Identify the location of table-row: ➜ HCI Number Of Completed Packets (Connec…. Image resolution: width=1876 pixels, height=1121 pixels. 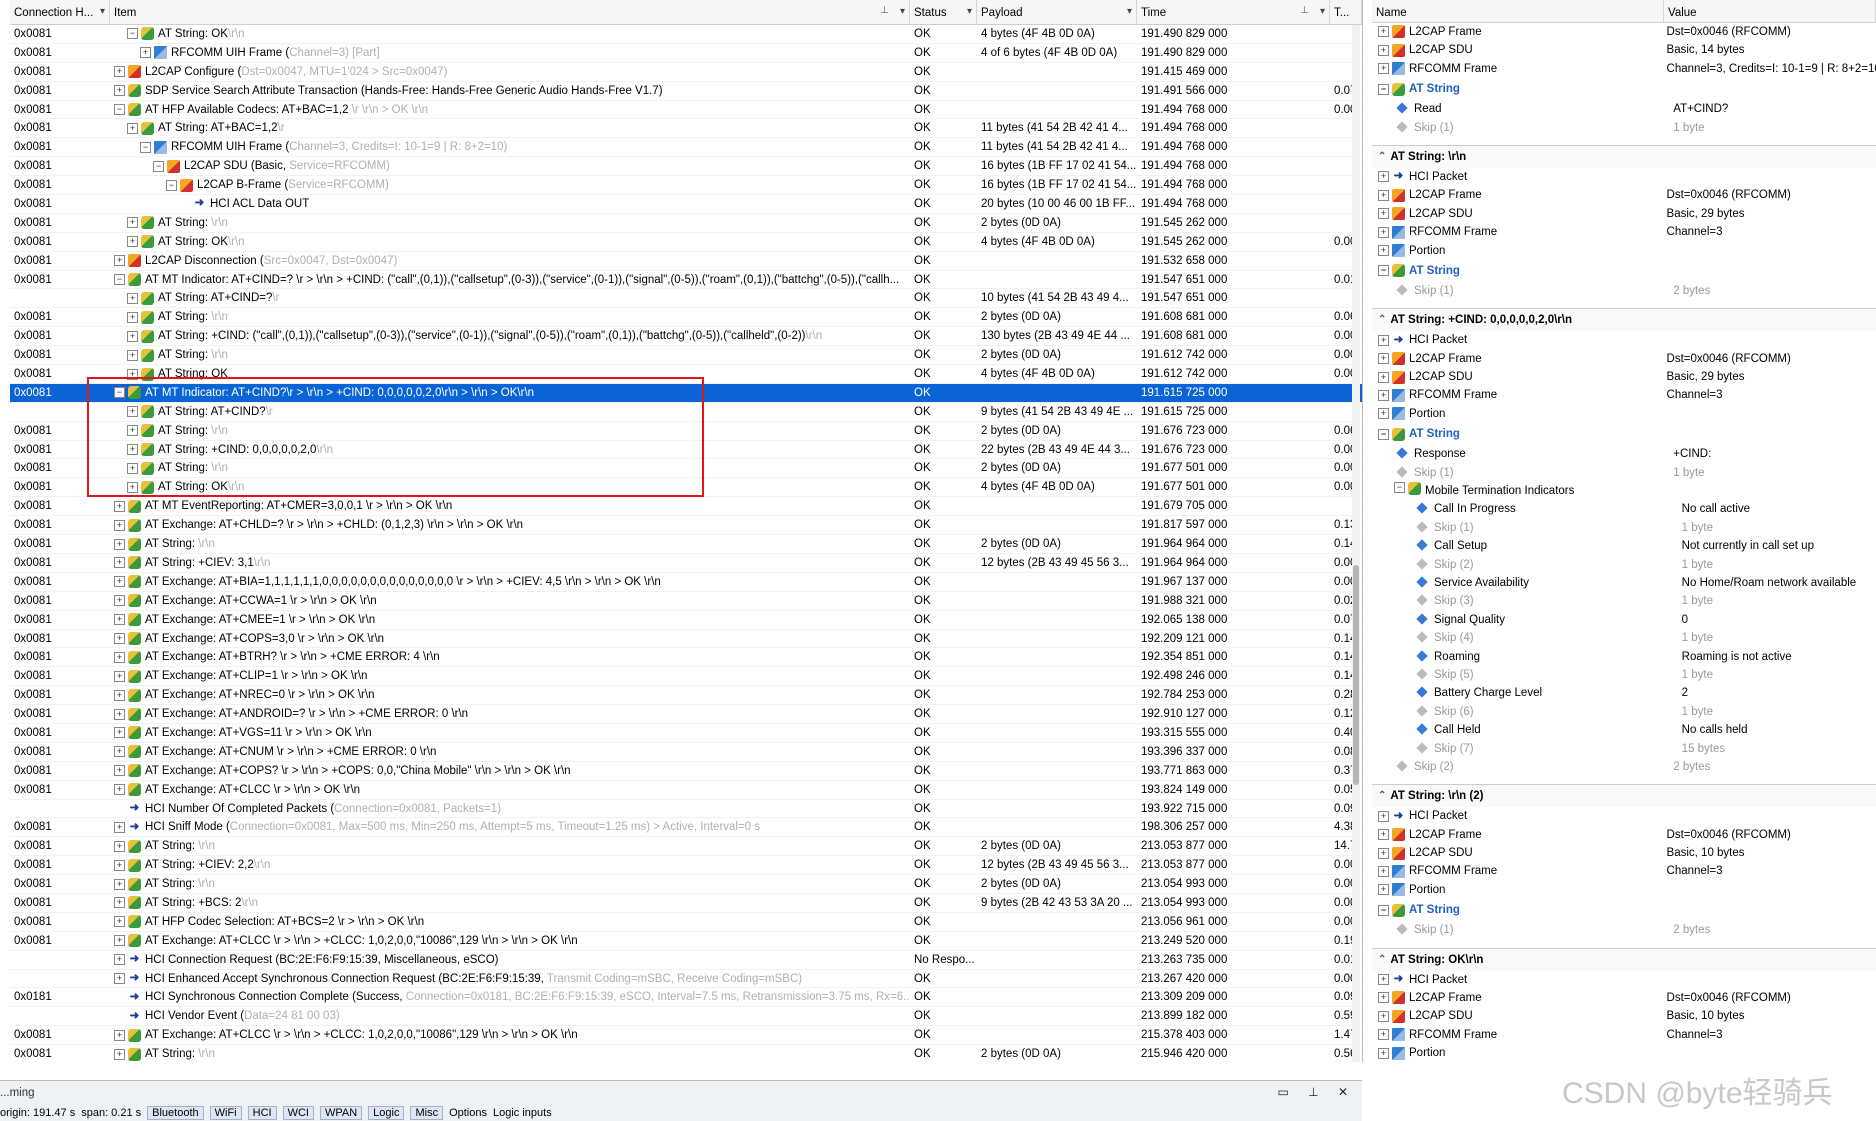
(686, 809).